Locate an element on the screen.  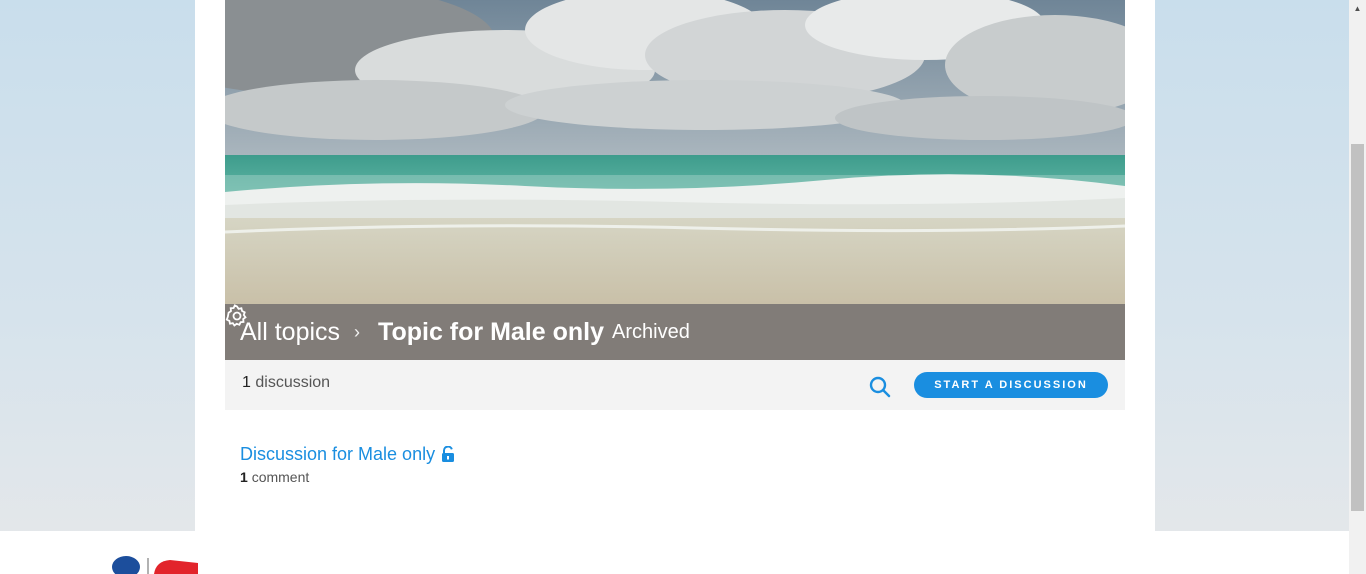
list-item: Discussion for Male only 1 comment is located at coordinates (347, 464).